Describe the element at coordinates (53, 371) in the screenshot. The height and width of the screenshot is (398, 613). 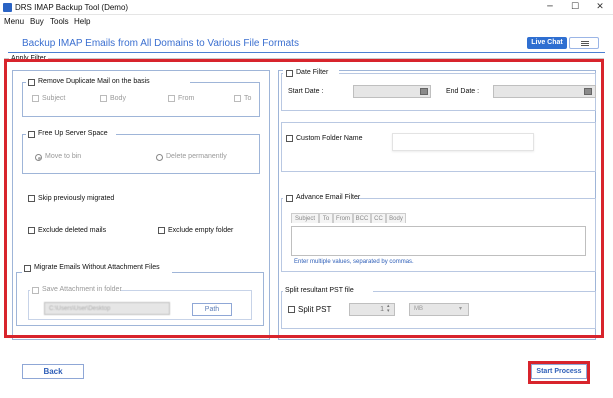
I see `back-button: Back` at that location.